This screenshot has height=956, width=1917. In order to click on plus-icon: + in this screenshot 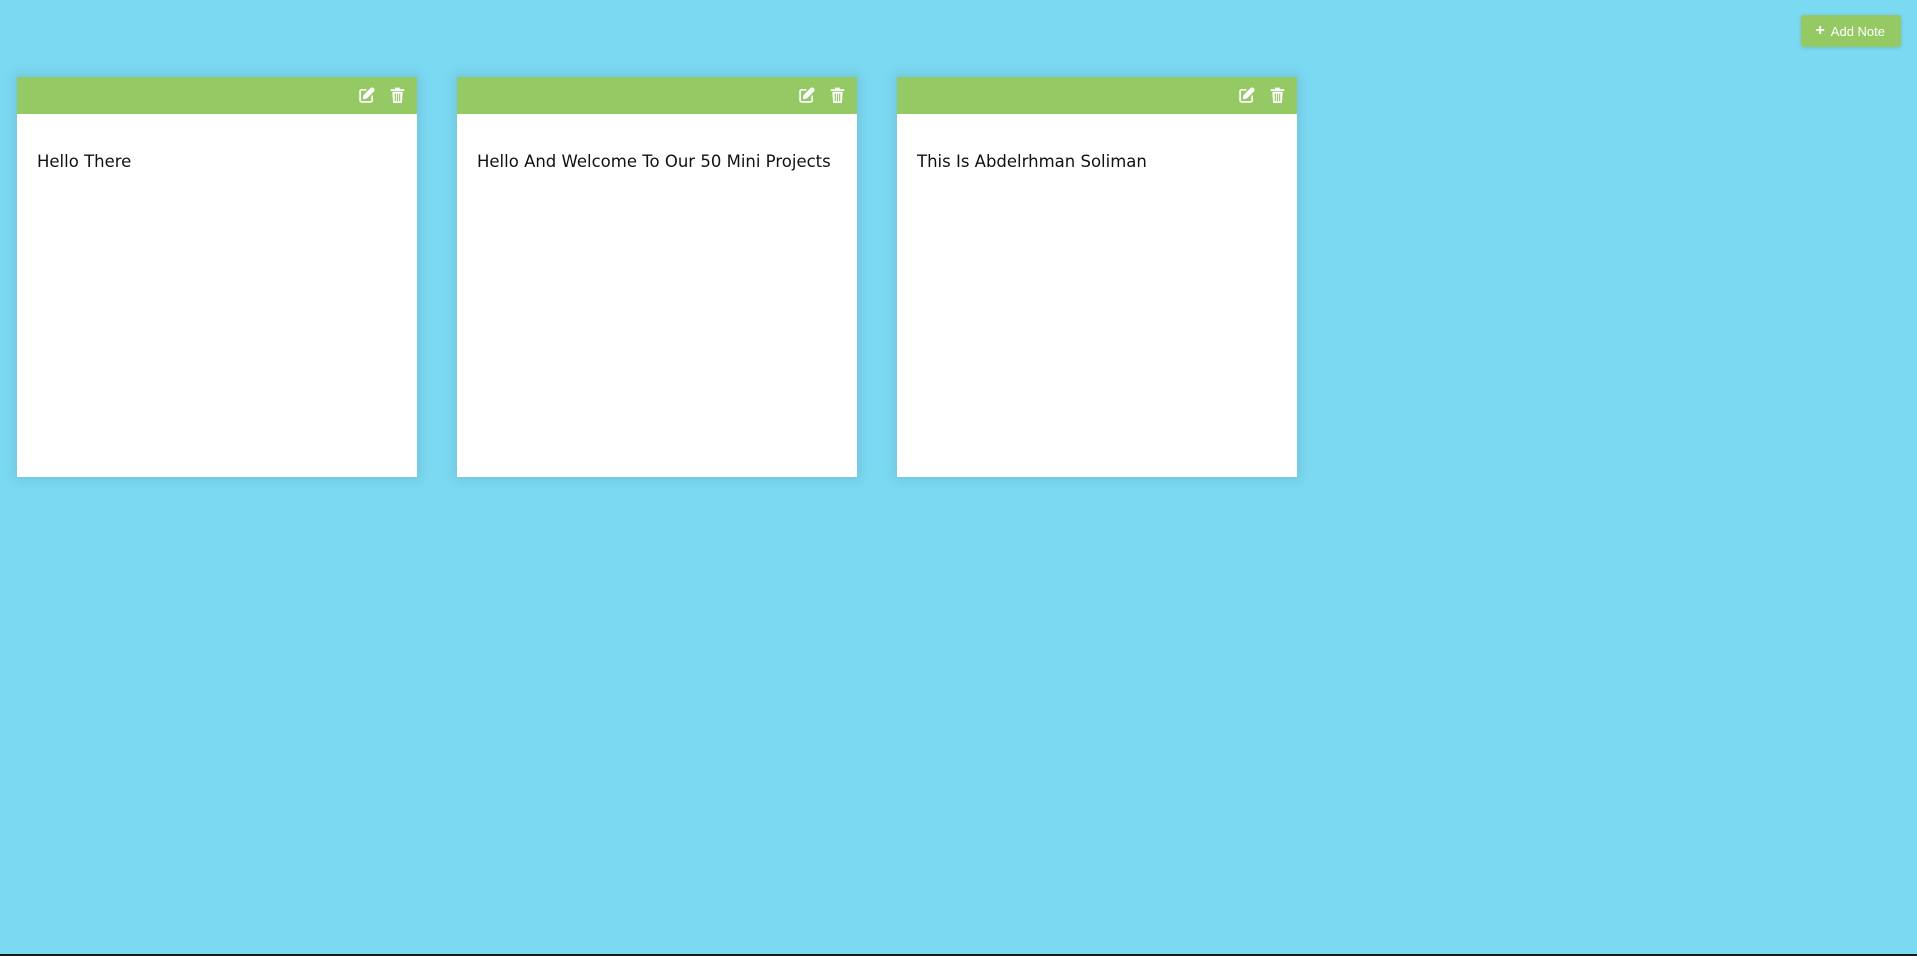, I will do `click(1820, 30)`.